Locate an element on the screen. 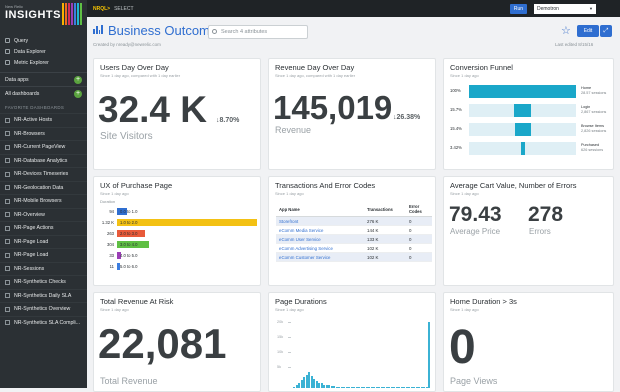 The height and width of the screenshot is (392, 620). sidebar-item-dashboard: NR-Synthetics Checks is located at coordinates (43, 282).